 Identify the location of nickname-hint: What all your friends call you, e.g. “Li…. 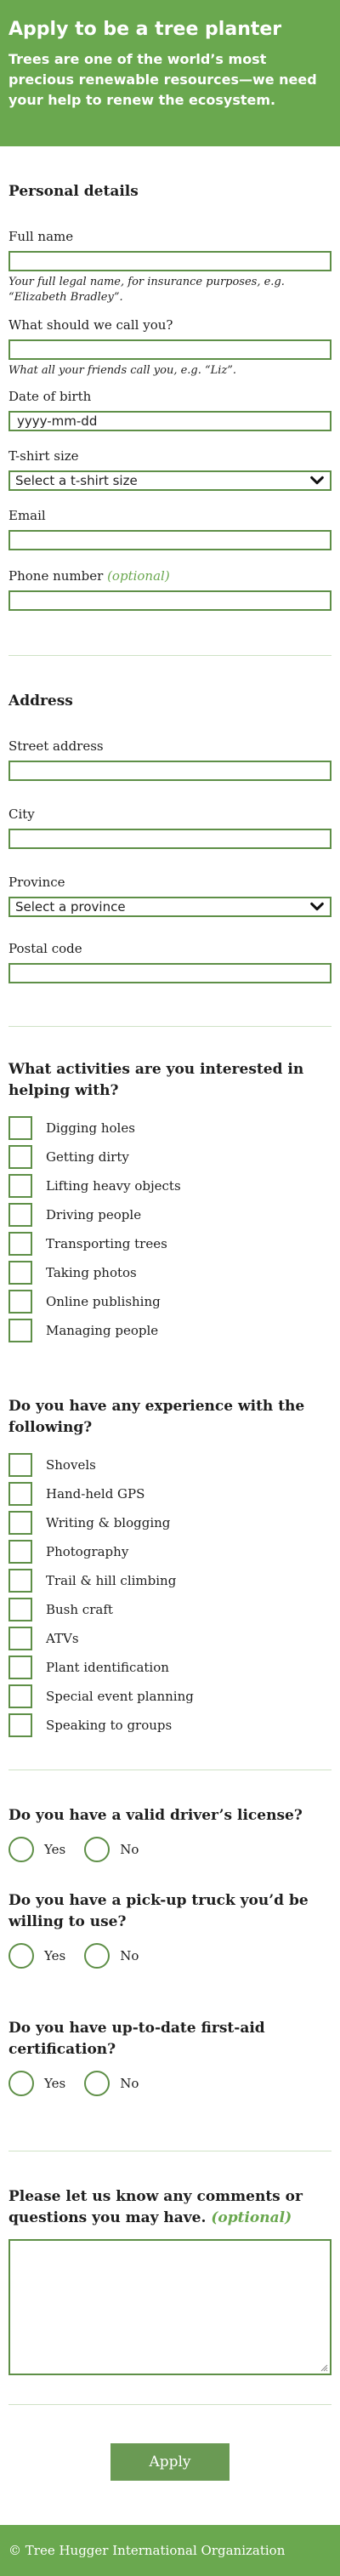
(122, 370).